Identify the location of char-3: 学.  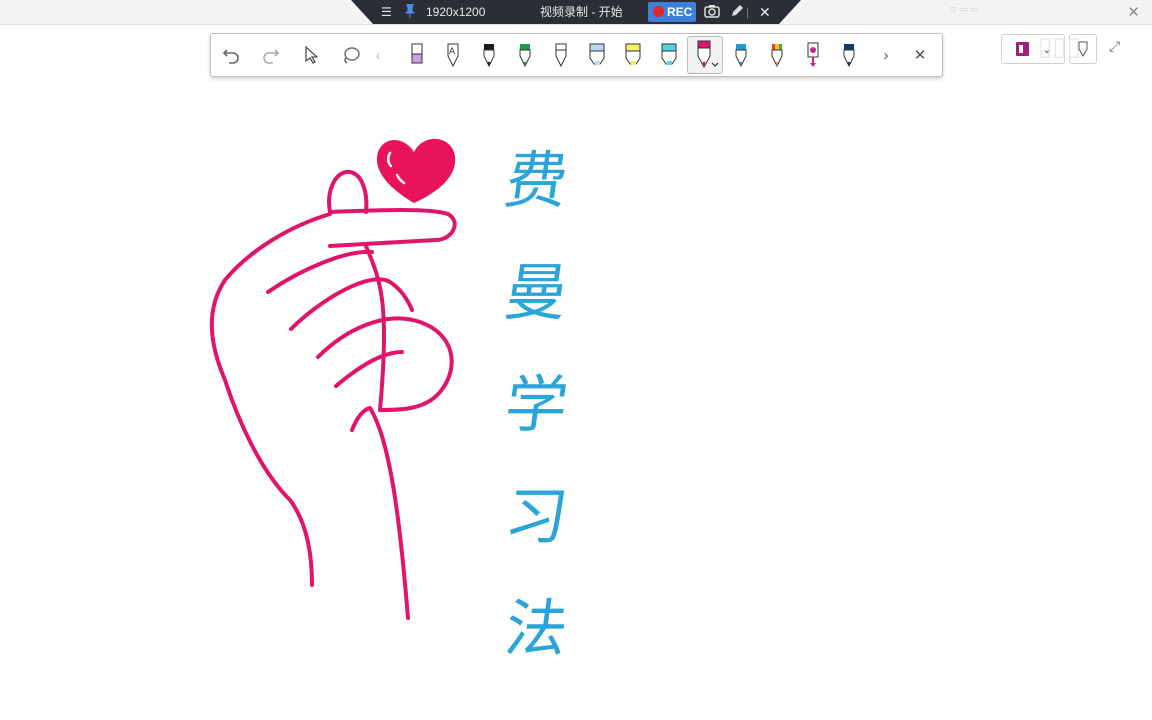
(536, 404).